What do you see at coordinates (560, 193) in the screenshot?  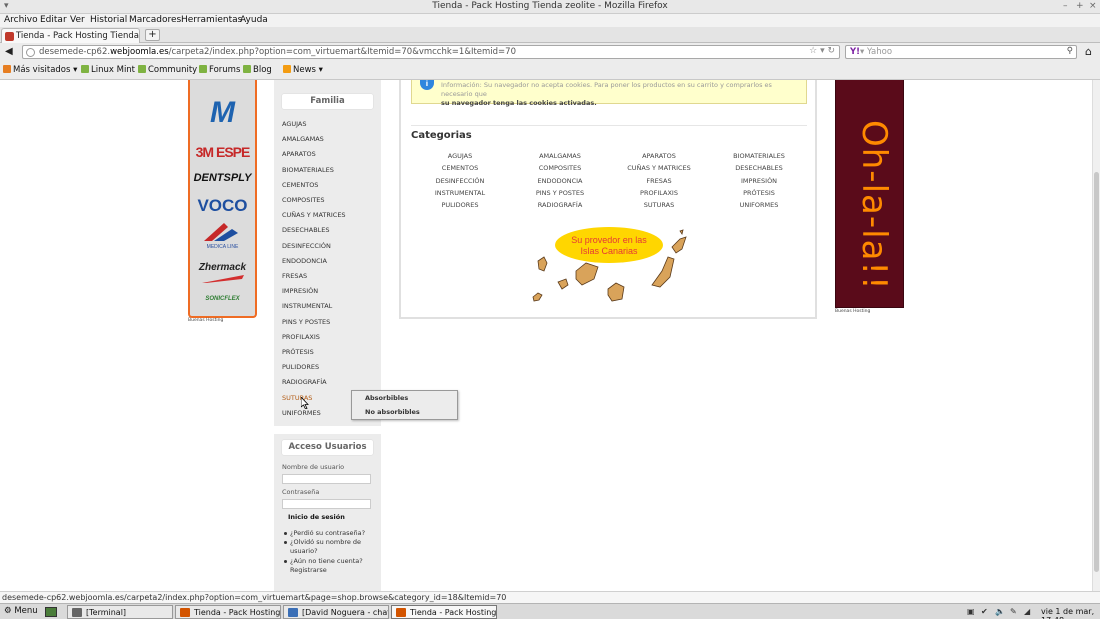 I see `categoria-link: PINS Y POSTES` at bounding box center [560, 193].